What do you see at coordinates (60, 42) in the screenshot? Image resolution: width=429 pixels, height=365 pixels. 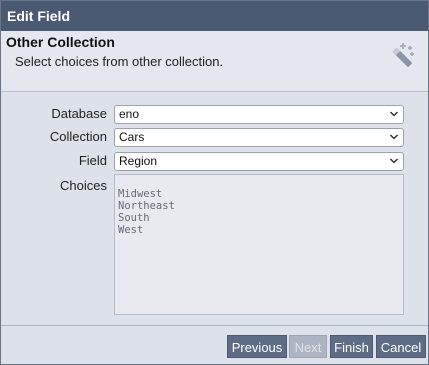 I see `wizard-step-title: Other Collection` at bounding box center [60, 42].